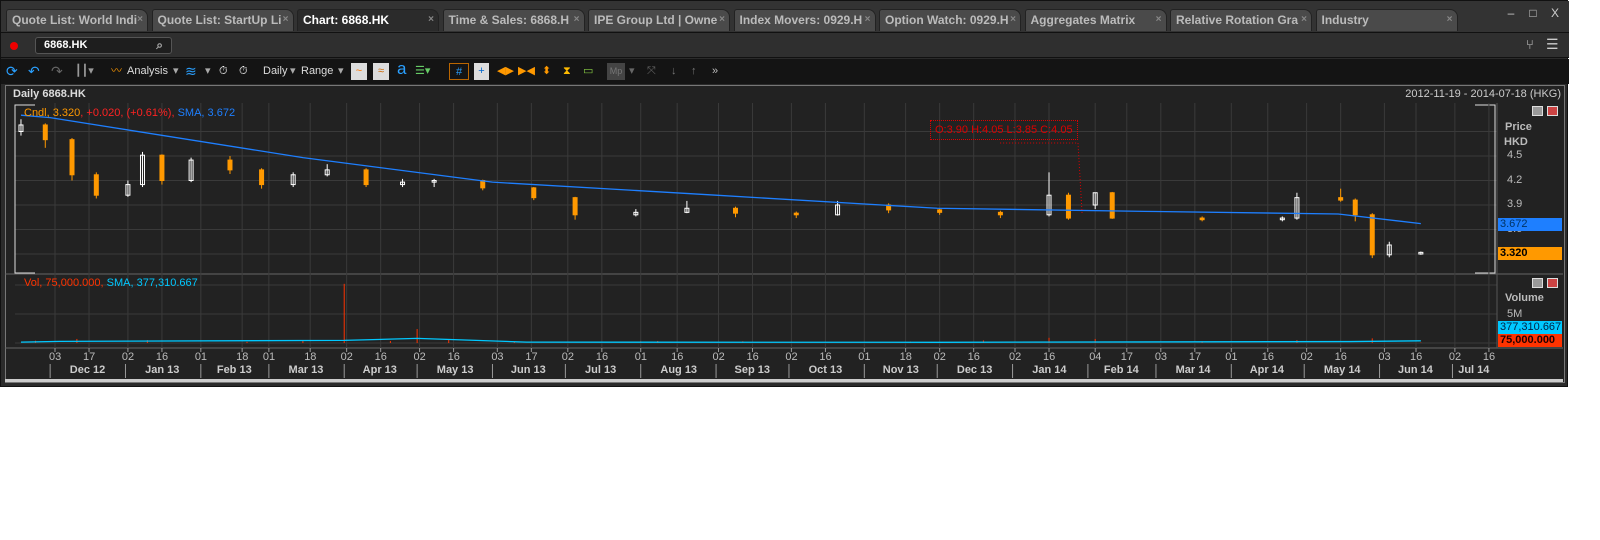 This screenshot has height=540, width=1600. Describe the element at coordinates (1524, 298) in the screenshot. I see `volume-axis-title: Volume` at that location.